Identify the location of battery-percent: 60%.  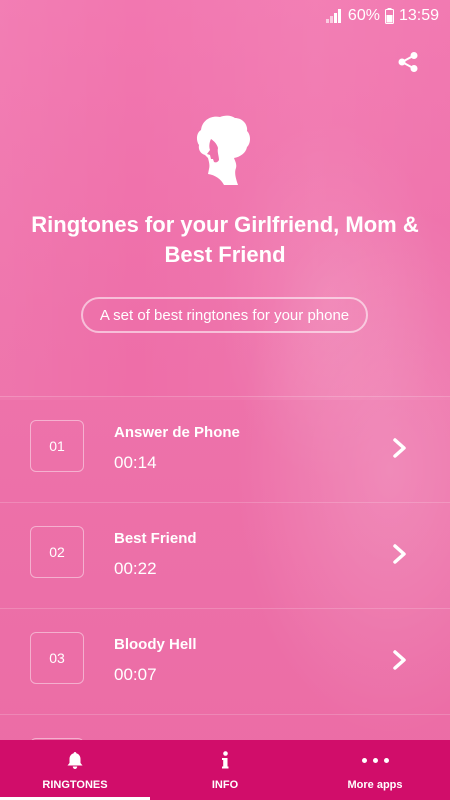
(363, 15).